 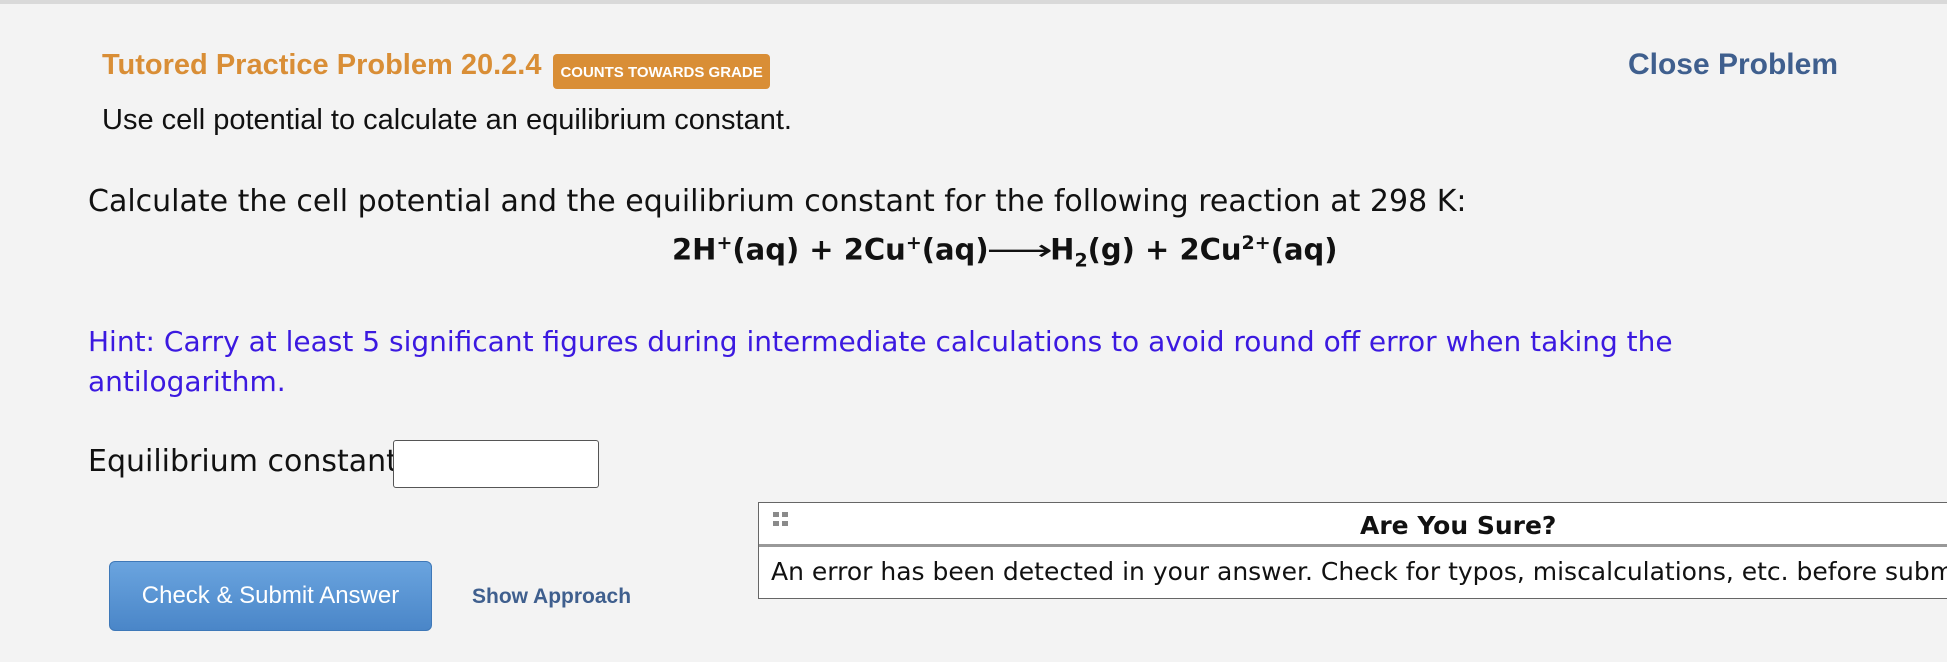 I want to click on product1-subscript: 2, so click(x=1081, y=260).